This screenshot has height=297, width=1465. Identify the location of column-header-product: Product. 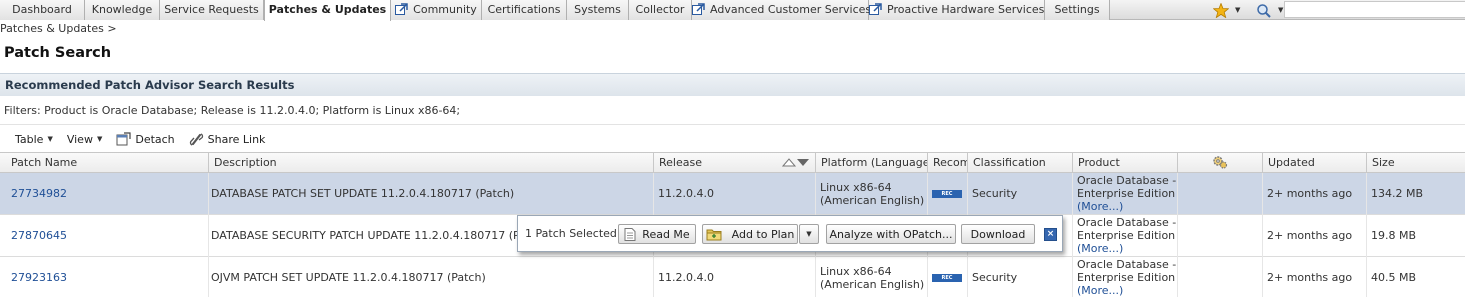
(1124, 162).